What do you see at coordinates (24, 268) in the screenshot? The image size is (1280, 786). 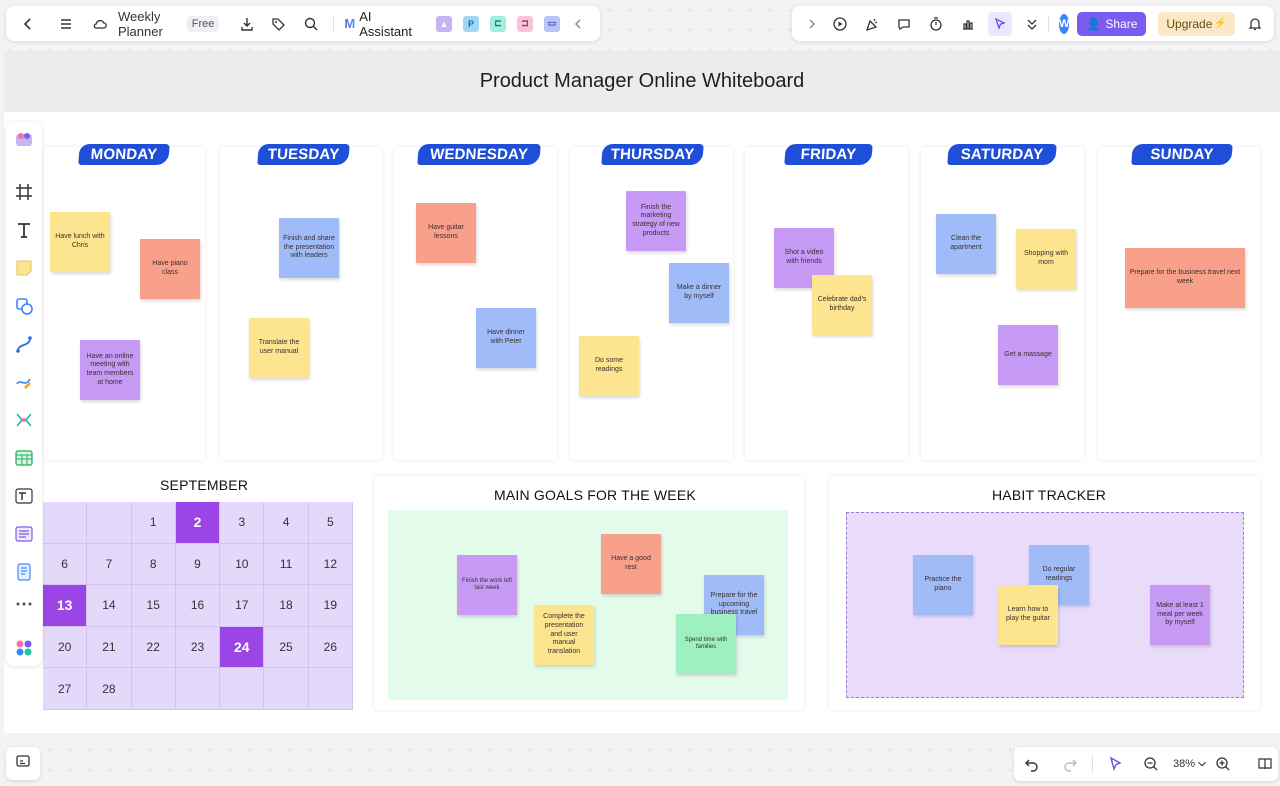 I see `sticky-note-icon` at bounding box center [24, 268].